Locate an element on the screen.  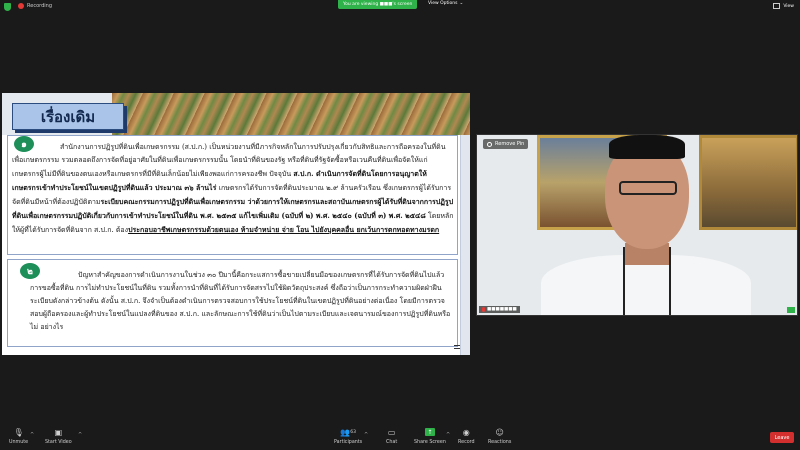
shield-icon is located at coordinates (7, 7).